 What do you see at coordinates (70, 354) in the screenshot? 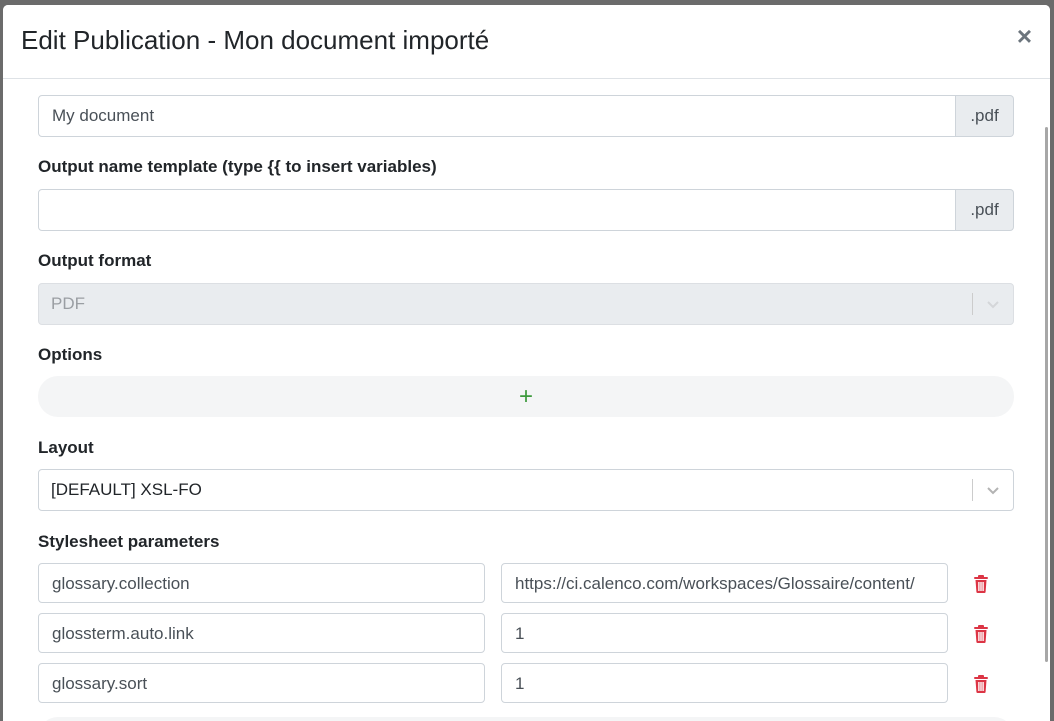
I see `options-label: Options` at bounding box center [70, 354].